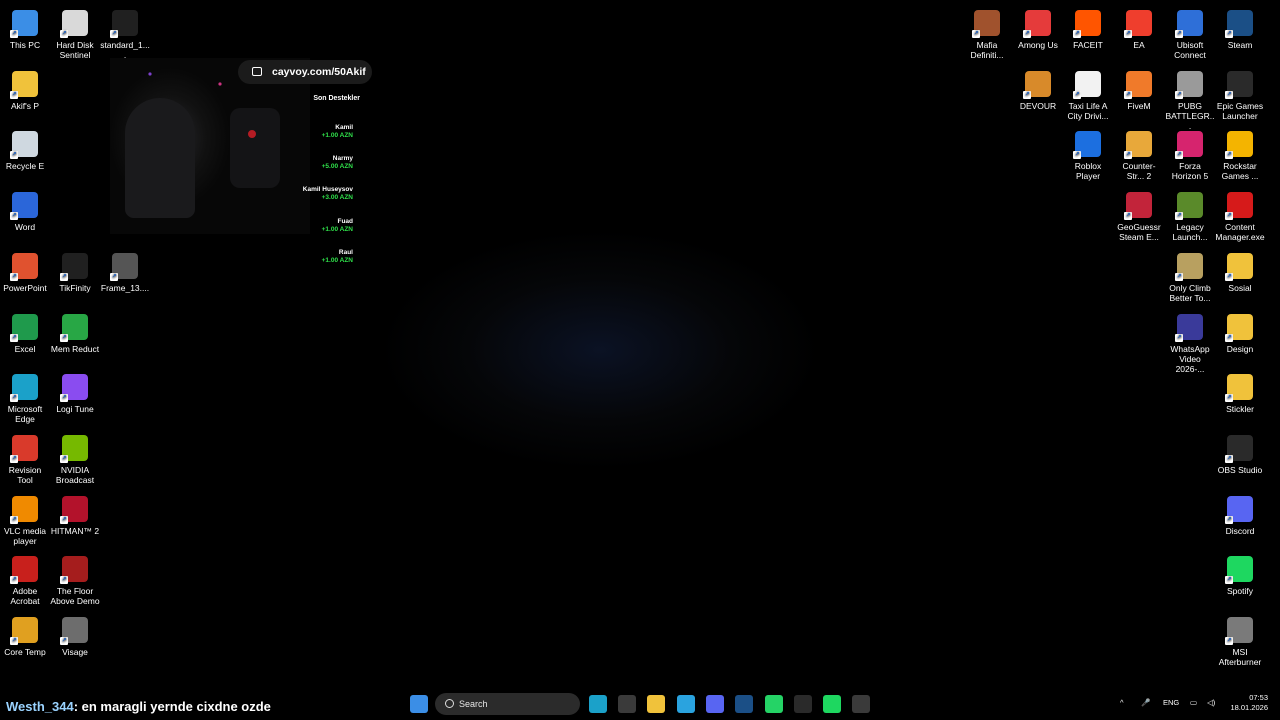 The image size is (1280, 720). What do you see at coordinates (1190, 32) in the screenshot?
I see `desktop-icon-ubisoft: ↗ Ubisoft Connect` at bounding box center [1190, 32].